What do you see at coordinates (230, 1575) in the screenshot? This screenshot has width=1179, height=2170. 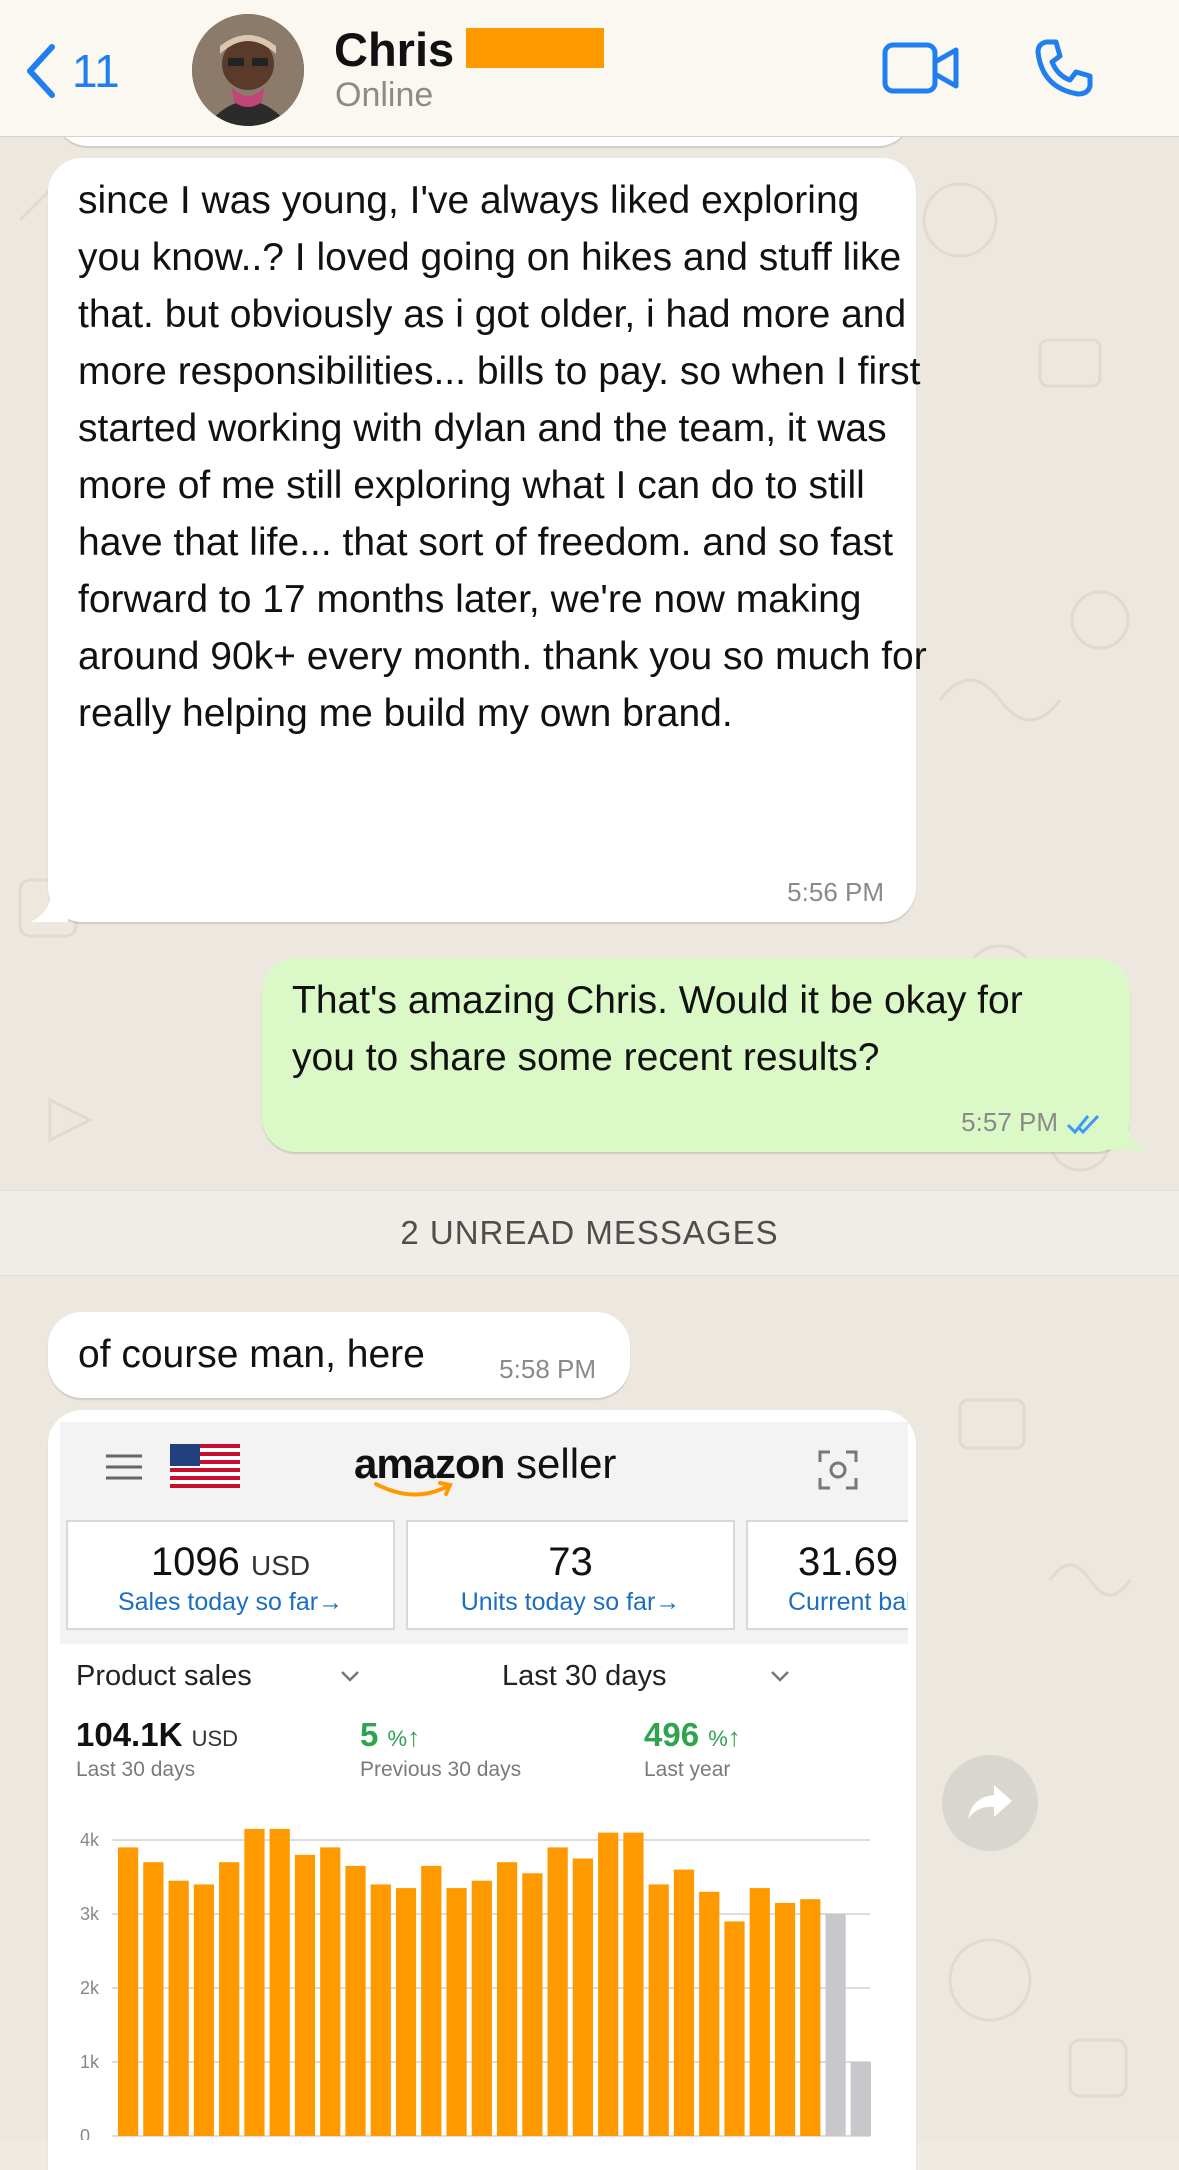 I see `kpi-sales-today: 1096 USD Sales today so far→` at bounding box center [230, 1575].